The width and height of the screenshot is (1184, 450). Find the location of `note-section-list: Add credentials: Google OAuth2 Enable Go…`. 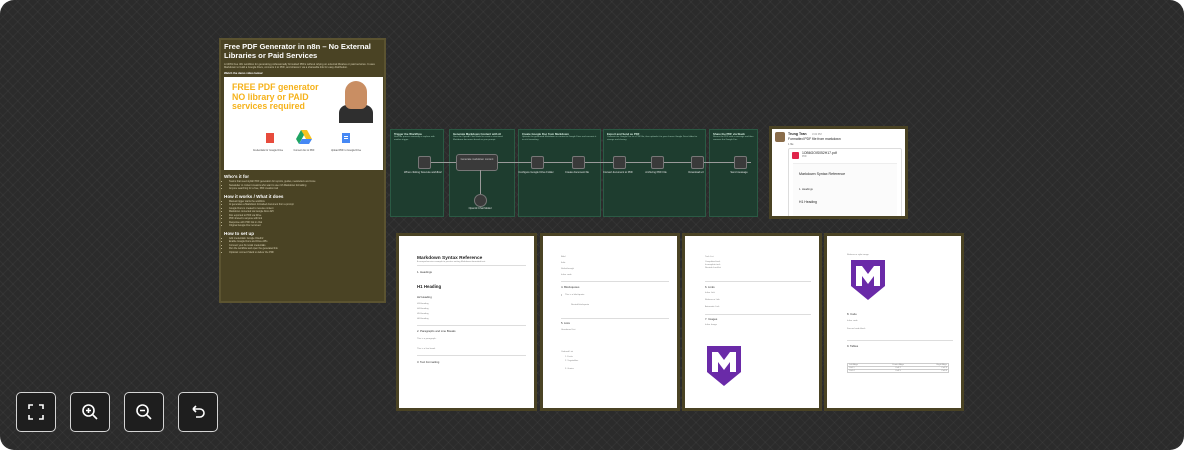

note-section-list: Add credentials: Google OAuth2 Enable Go… is located at coordinates (302, 246).